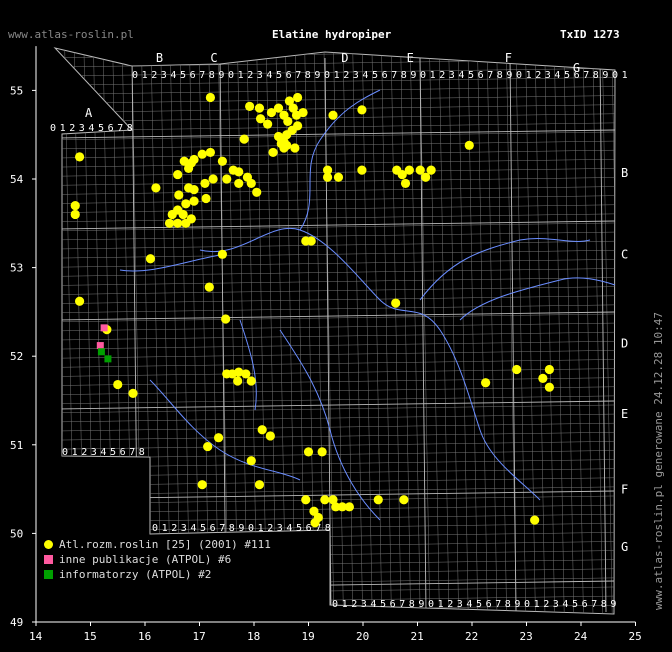 This screenshot has width=672, height=652. Describe the element at coordinates (508, 58) in the screenshot. I see `grid-column-label: F` at that location.